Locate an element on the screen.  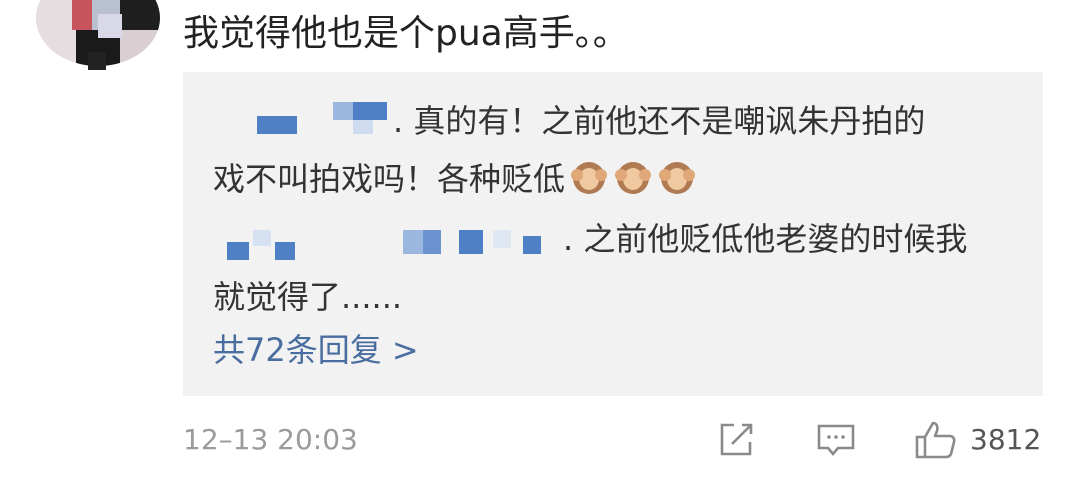
comment-text: 我觉得他也是个pua高手。。 is located at coordinates (406, 33).